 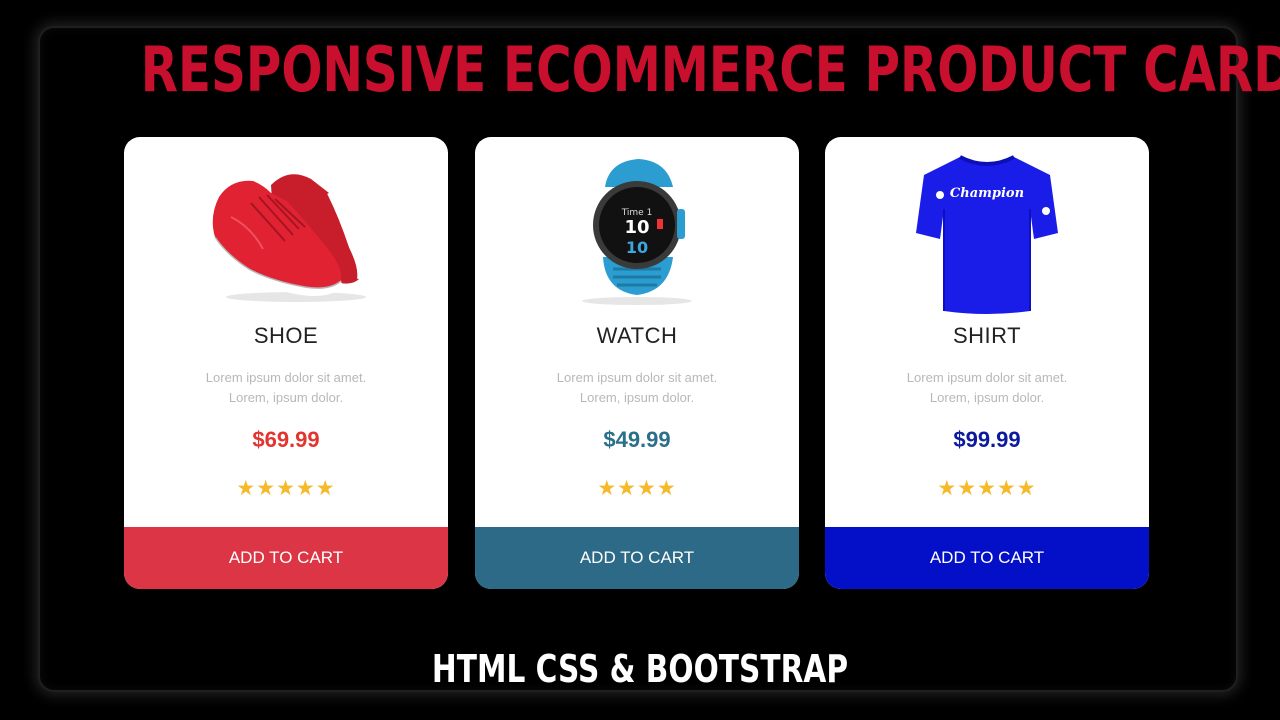 I want to click on product-name: SHIRT, so click(x=987, y=335).